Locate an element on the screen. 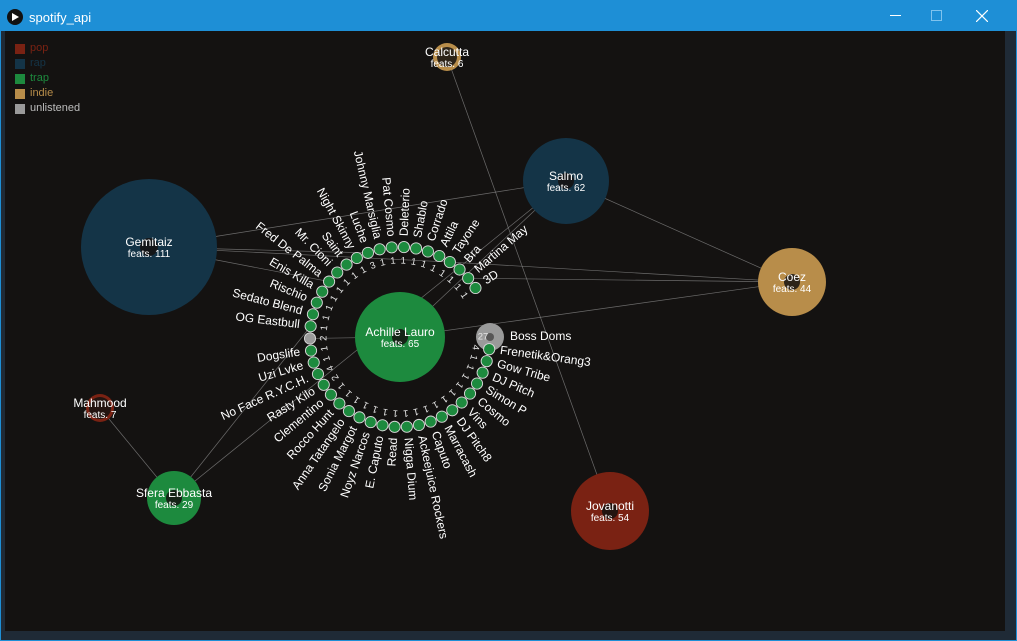  artist-feats: feats. 29 is located at coordinates (174, 505).